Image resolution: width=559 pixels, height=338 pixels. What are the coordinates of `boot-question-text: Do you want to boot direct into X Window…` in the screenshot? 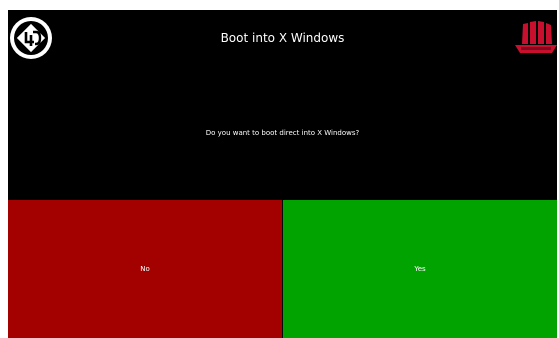 It's located at (282, 133).